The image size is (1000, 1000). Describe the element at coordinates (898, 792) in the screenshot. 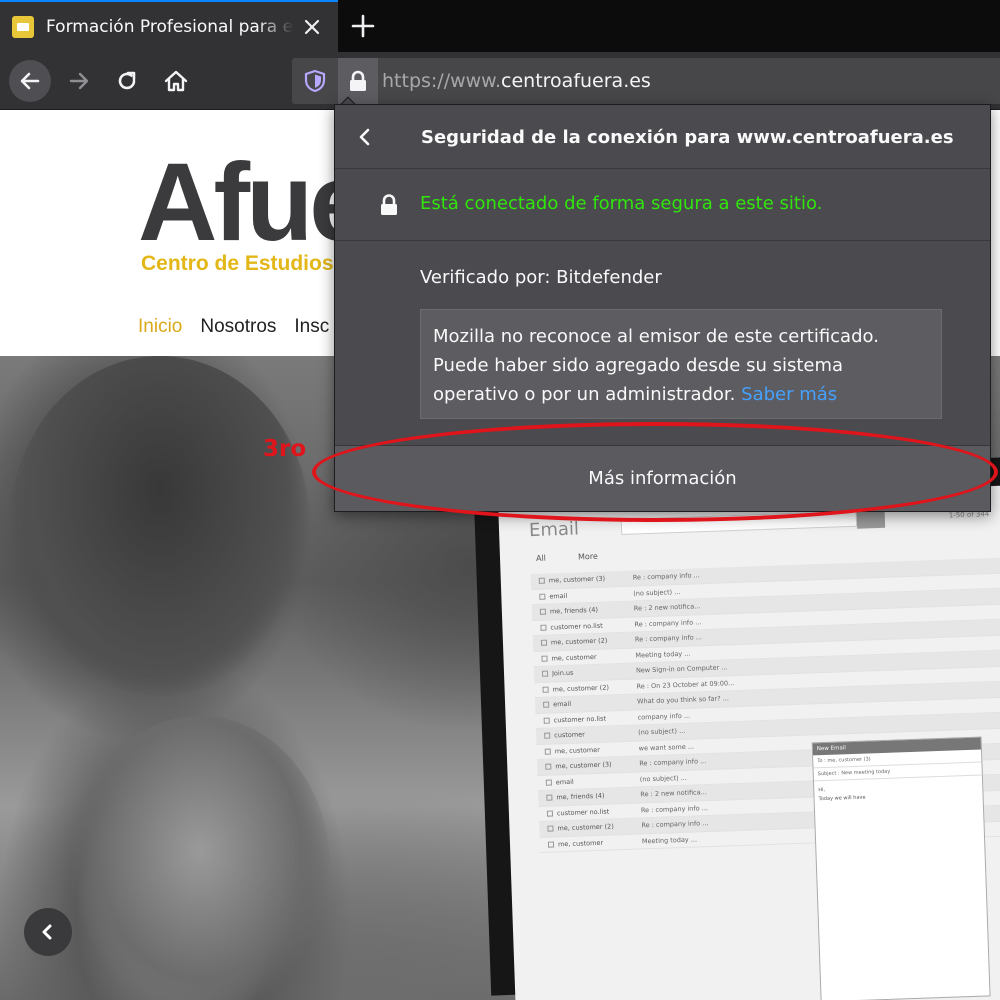

I see `compose-body: Hi, Today we will have` at that location.